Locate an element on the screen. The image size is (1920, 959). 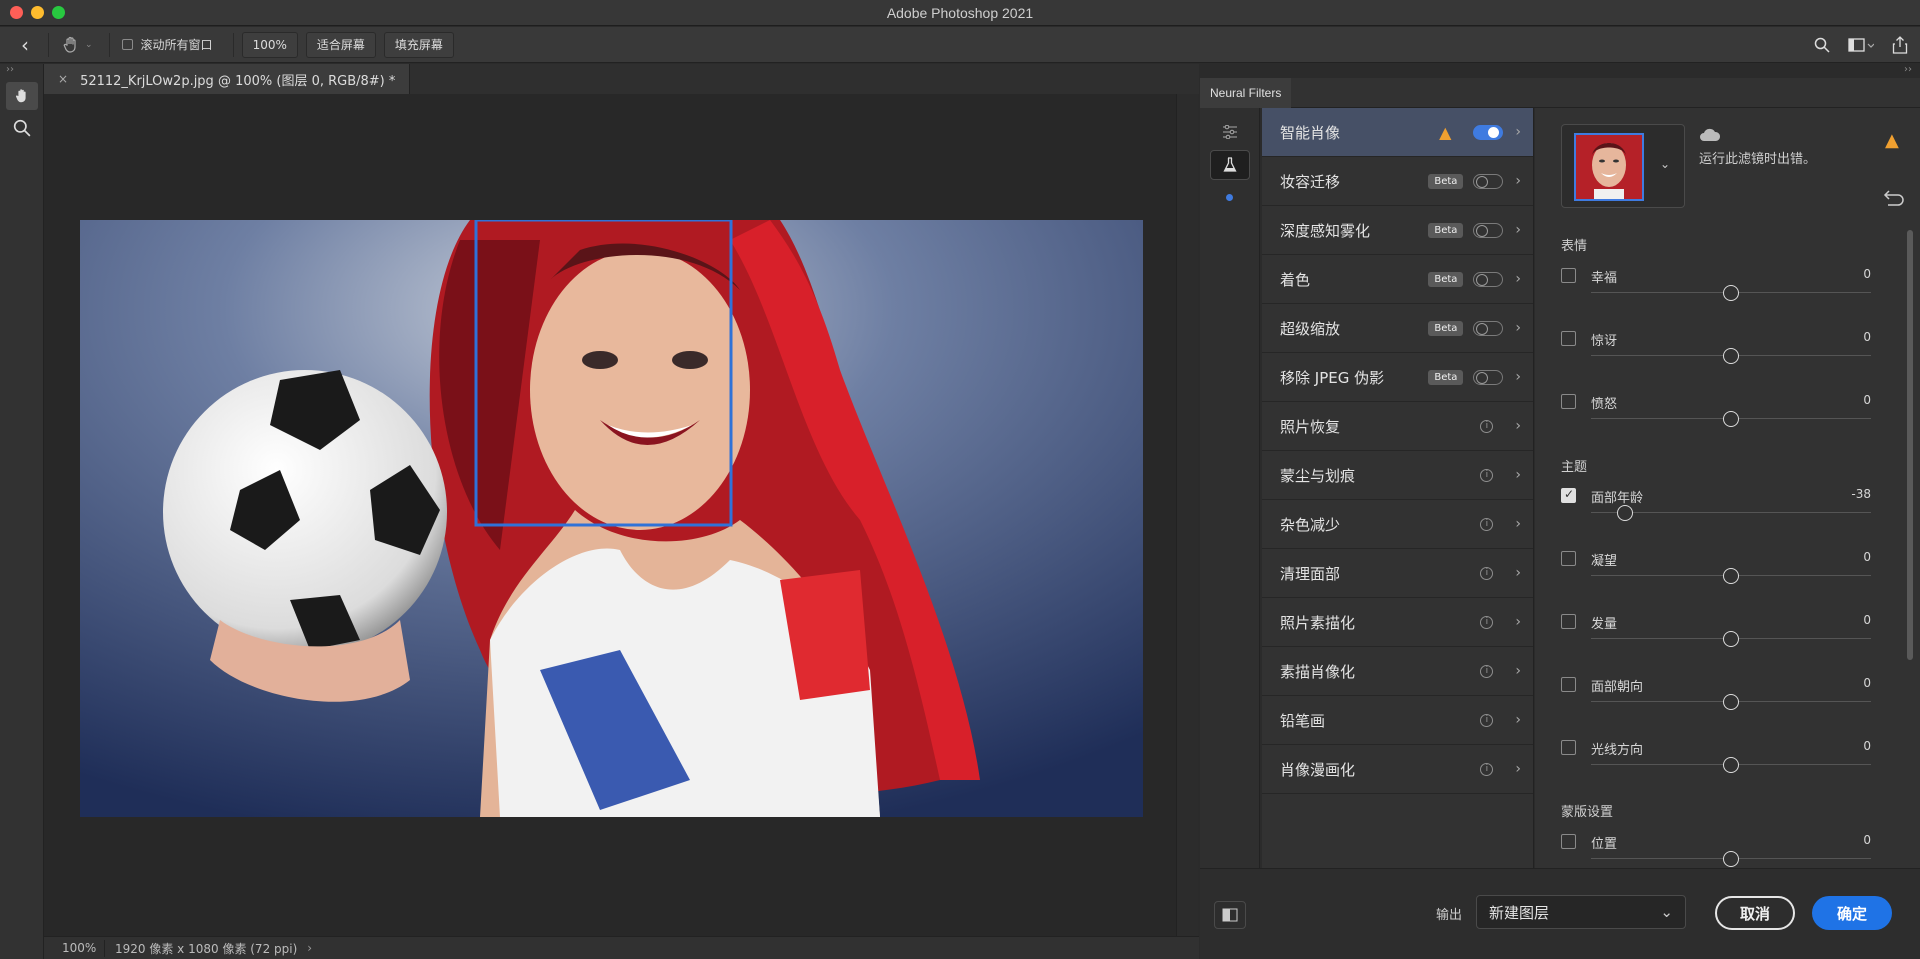
beta-filters-icon is located at coordinates (1229, 165).